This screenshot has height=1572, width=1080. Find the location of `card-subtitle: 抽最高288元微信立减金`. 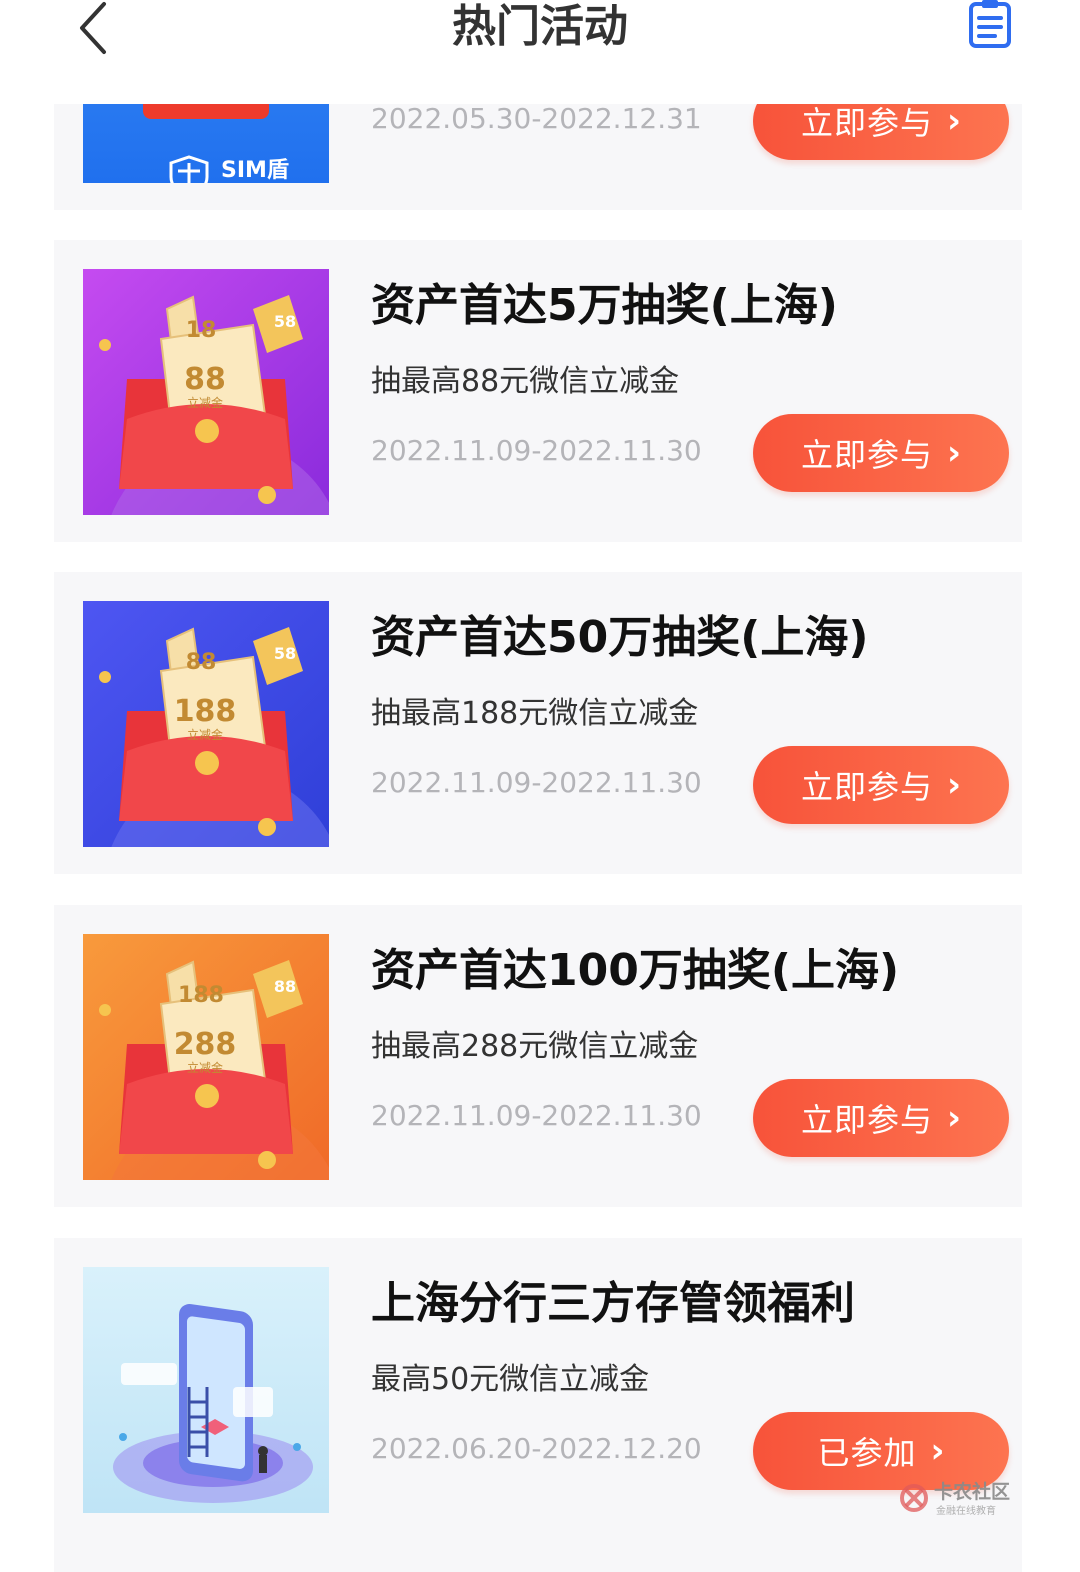

card-subtitle: 抽最高288元微信立减金 is located at coordinates (535, 1046).